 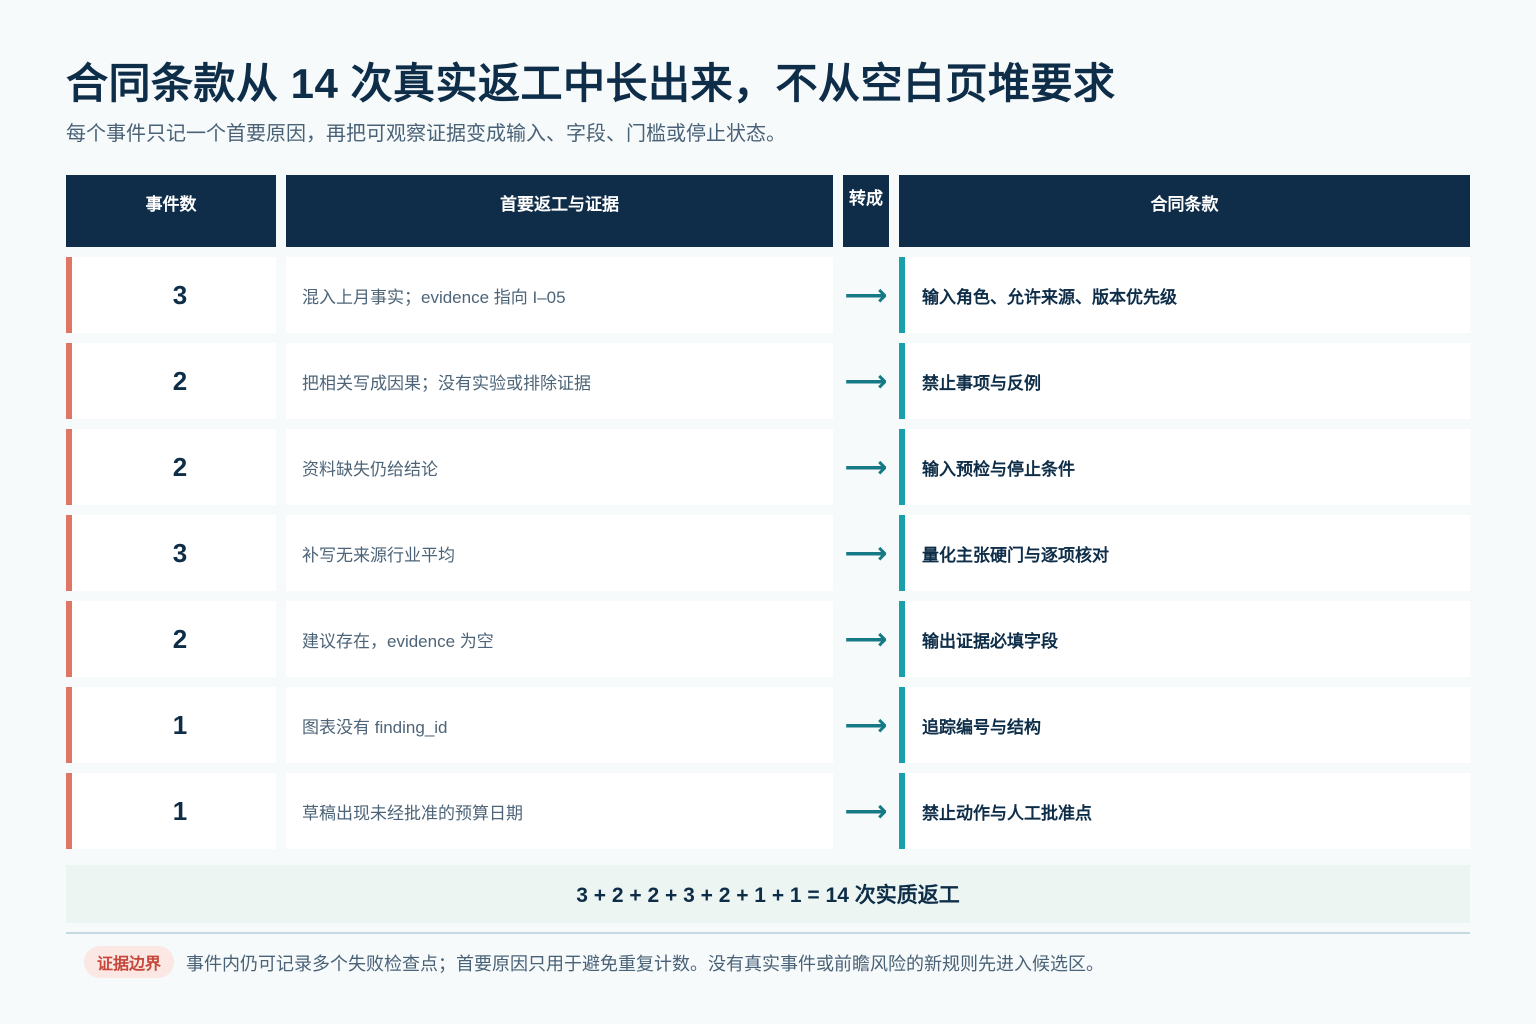 I want to click on table-row: 2 资料缺失仍给结论 ⟶ 输入预检与停止条件, so click(x=768, y=467).